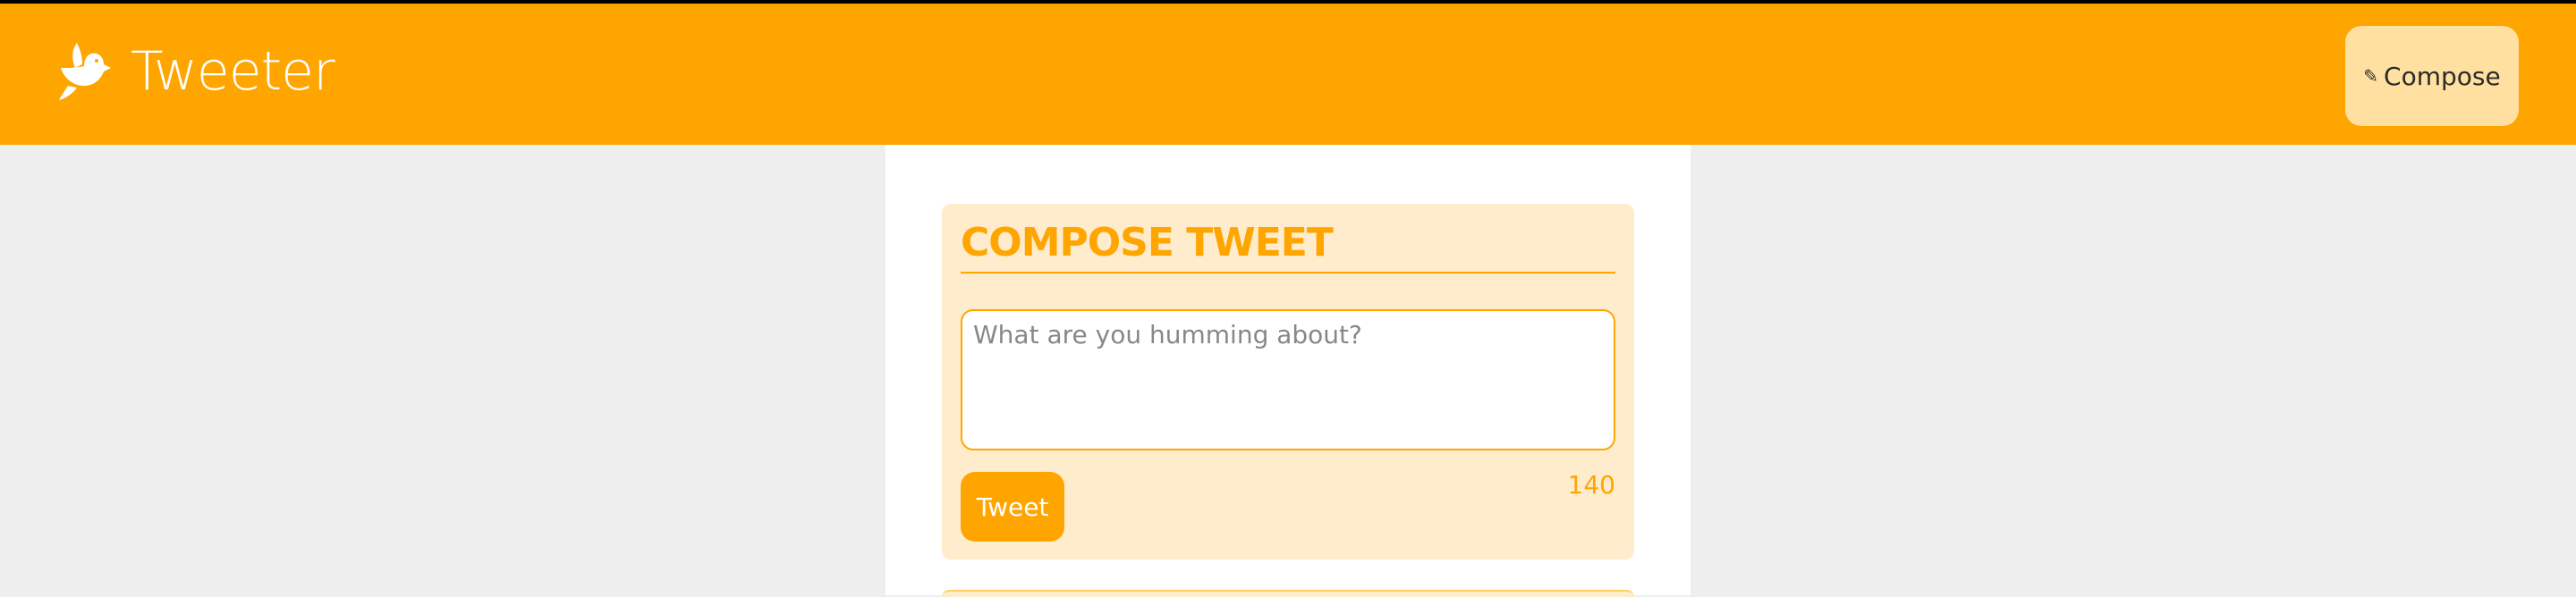 This screenshot has height=597, width=2576. What do you see at coordinates (1288, 593) in the screenshot?
I see `tweet-card-edge` at bounding box center [1288, 593].